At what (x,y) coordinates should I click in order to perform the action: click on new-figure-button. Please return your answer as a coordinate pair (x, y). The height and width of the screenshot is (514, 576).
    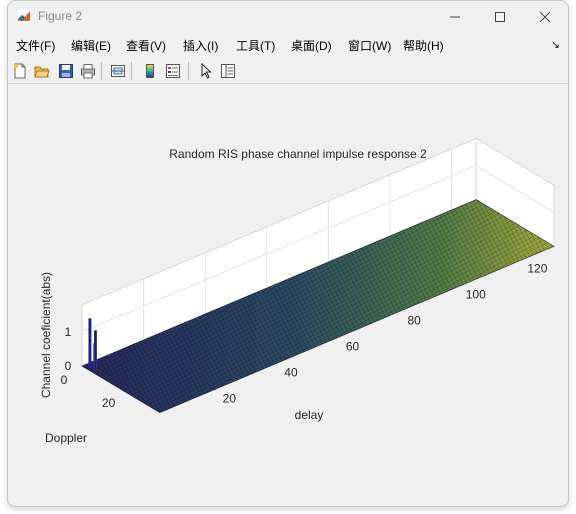
    Looking at the image, I should click on (20, 71).